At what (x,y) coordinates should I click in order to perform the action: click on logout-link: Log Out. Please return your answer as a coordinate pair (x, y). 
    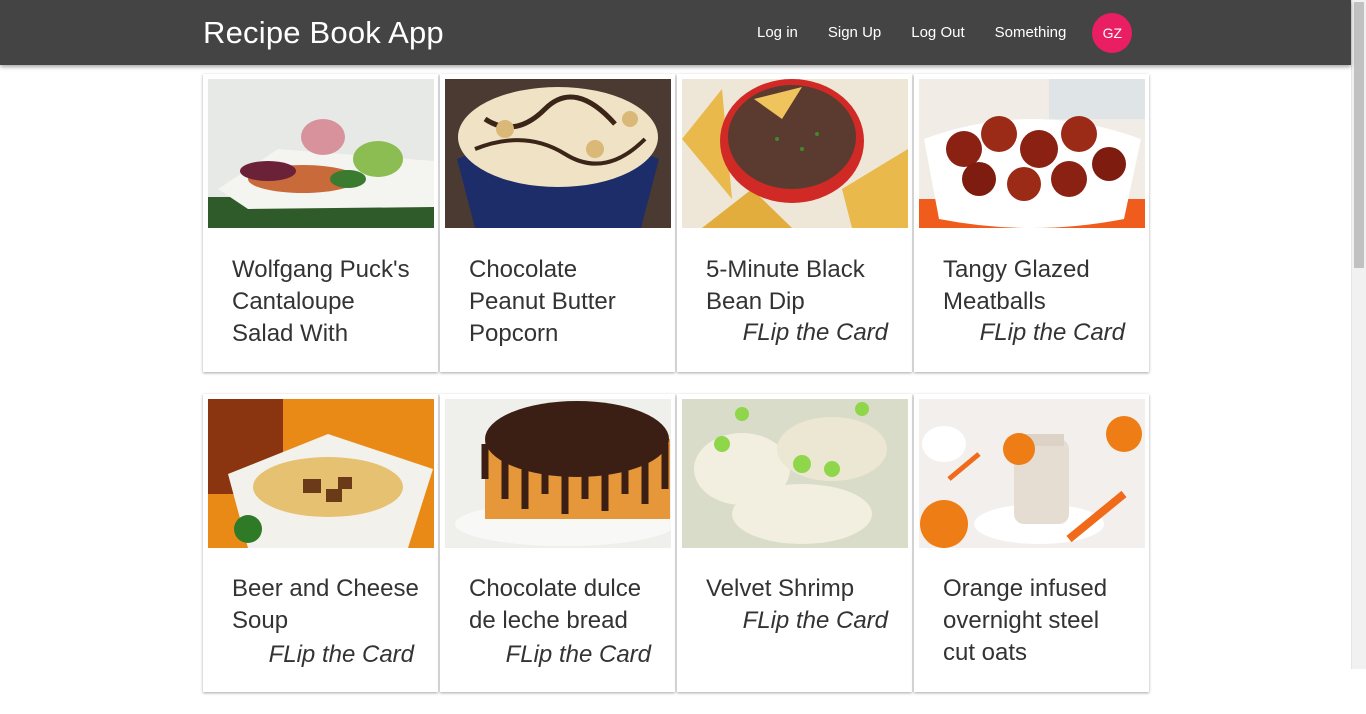
    Looking at the image, I should click on (937, 32).